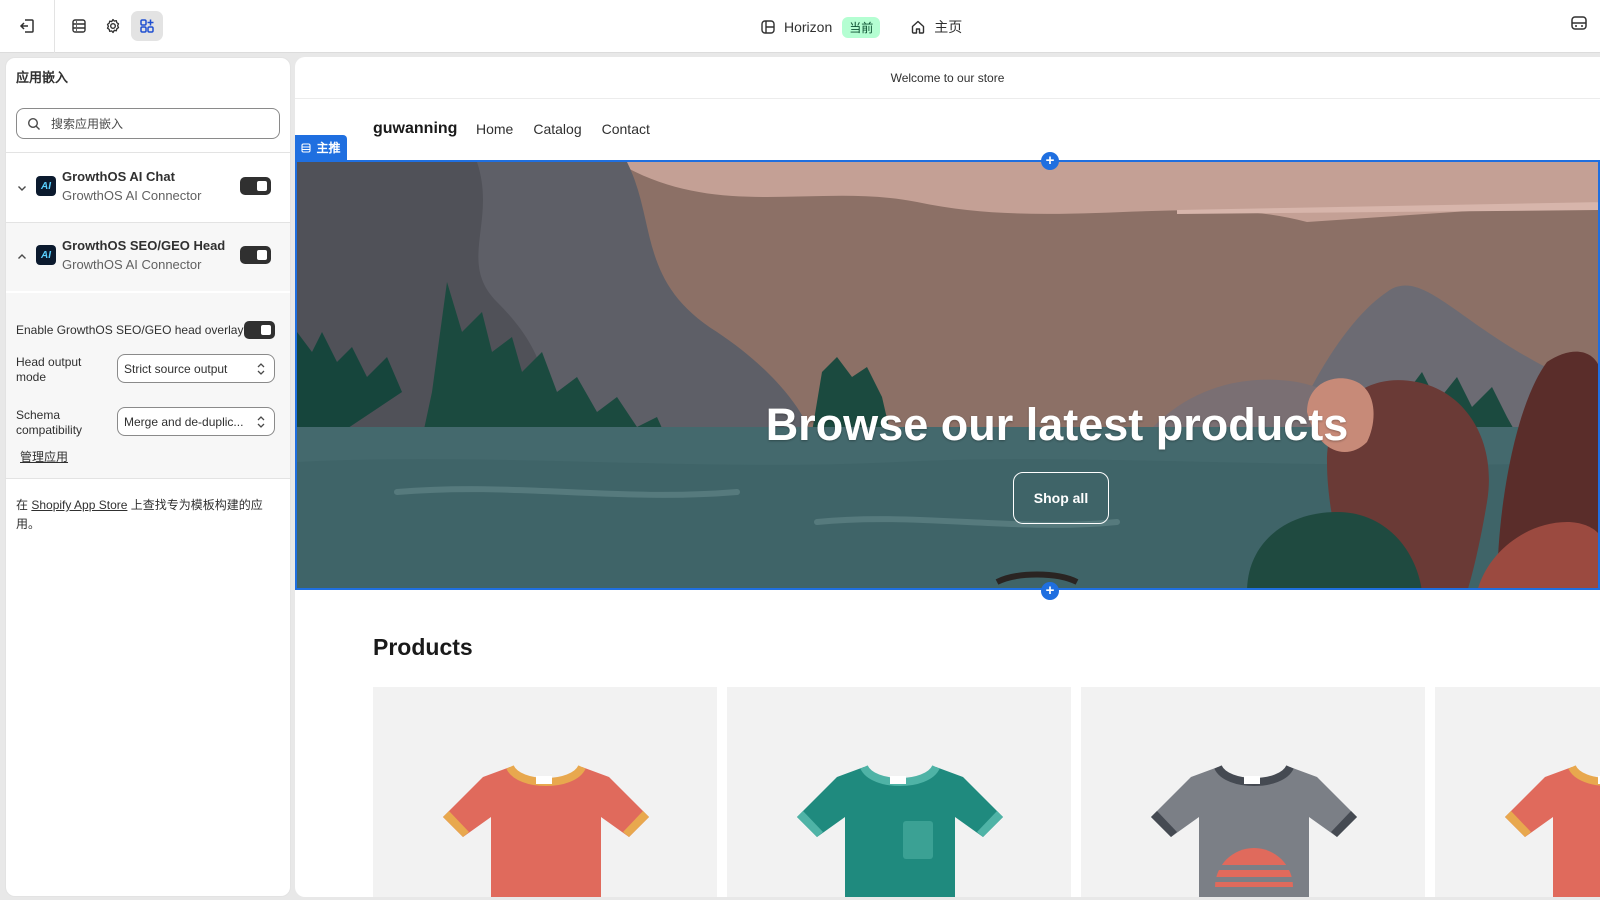 The width and height of the screenshot is (1600, 900). What do you see at coordinates (42, 77) in the screenshot?
I see `sidebar-title: 应用嵌入` at bounding box center [42, 77].